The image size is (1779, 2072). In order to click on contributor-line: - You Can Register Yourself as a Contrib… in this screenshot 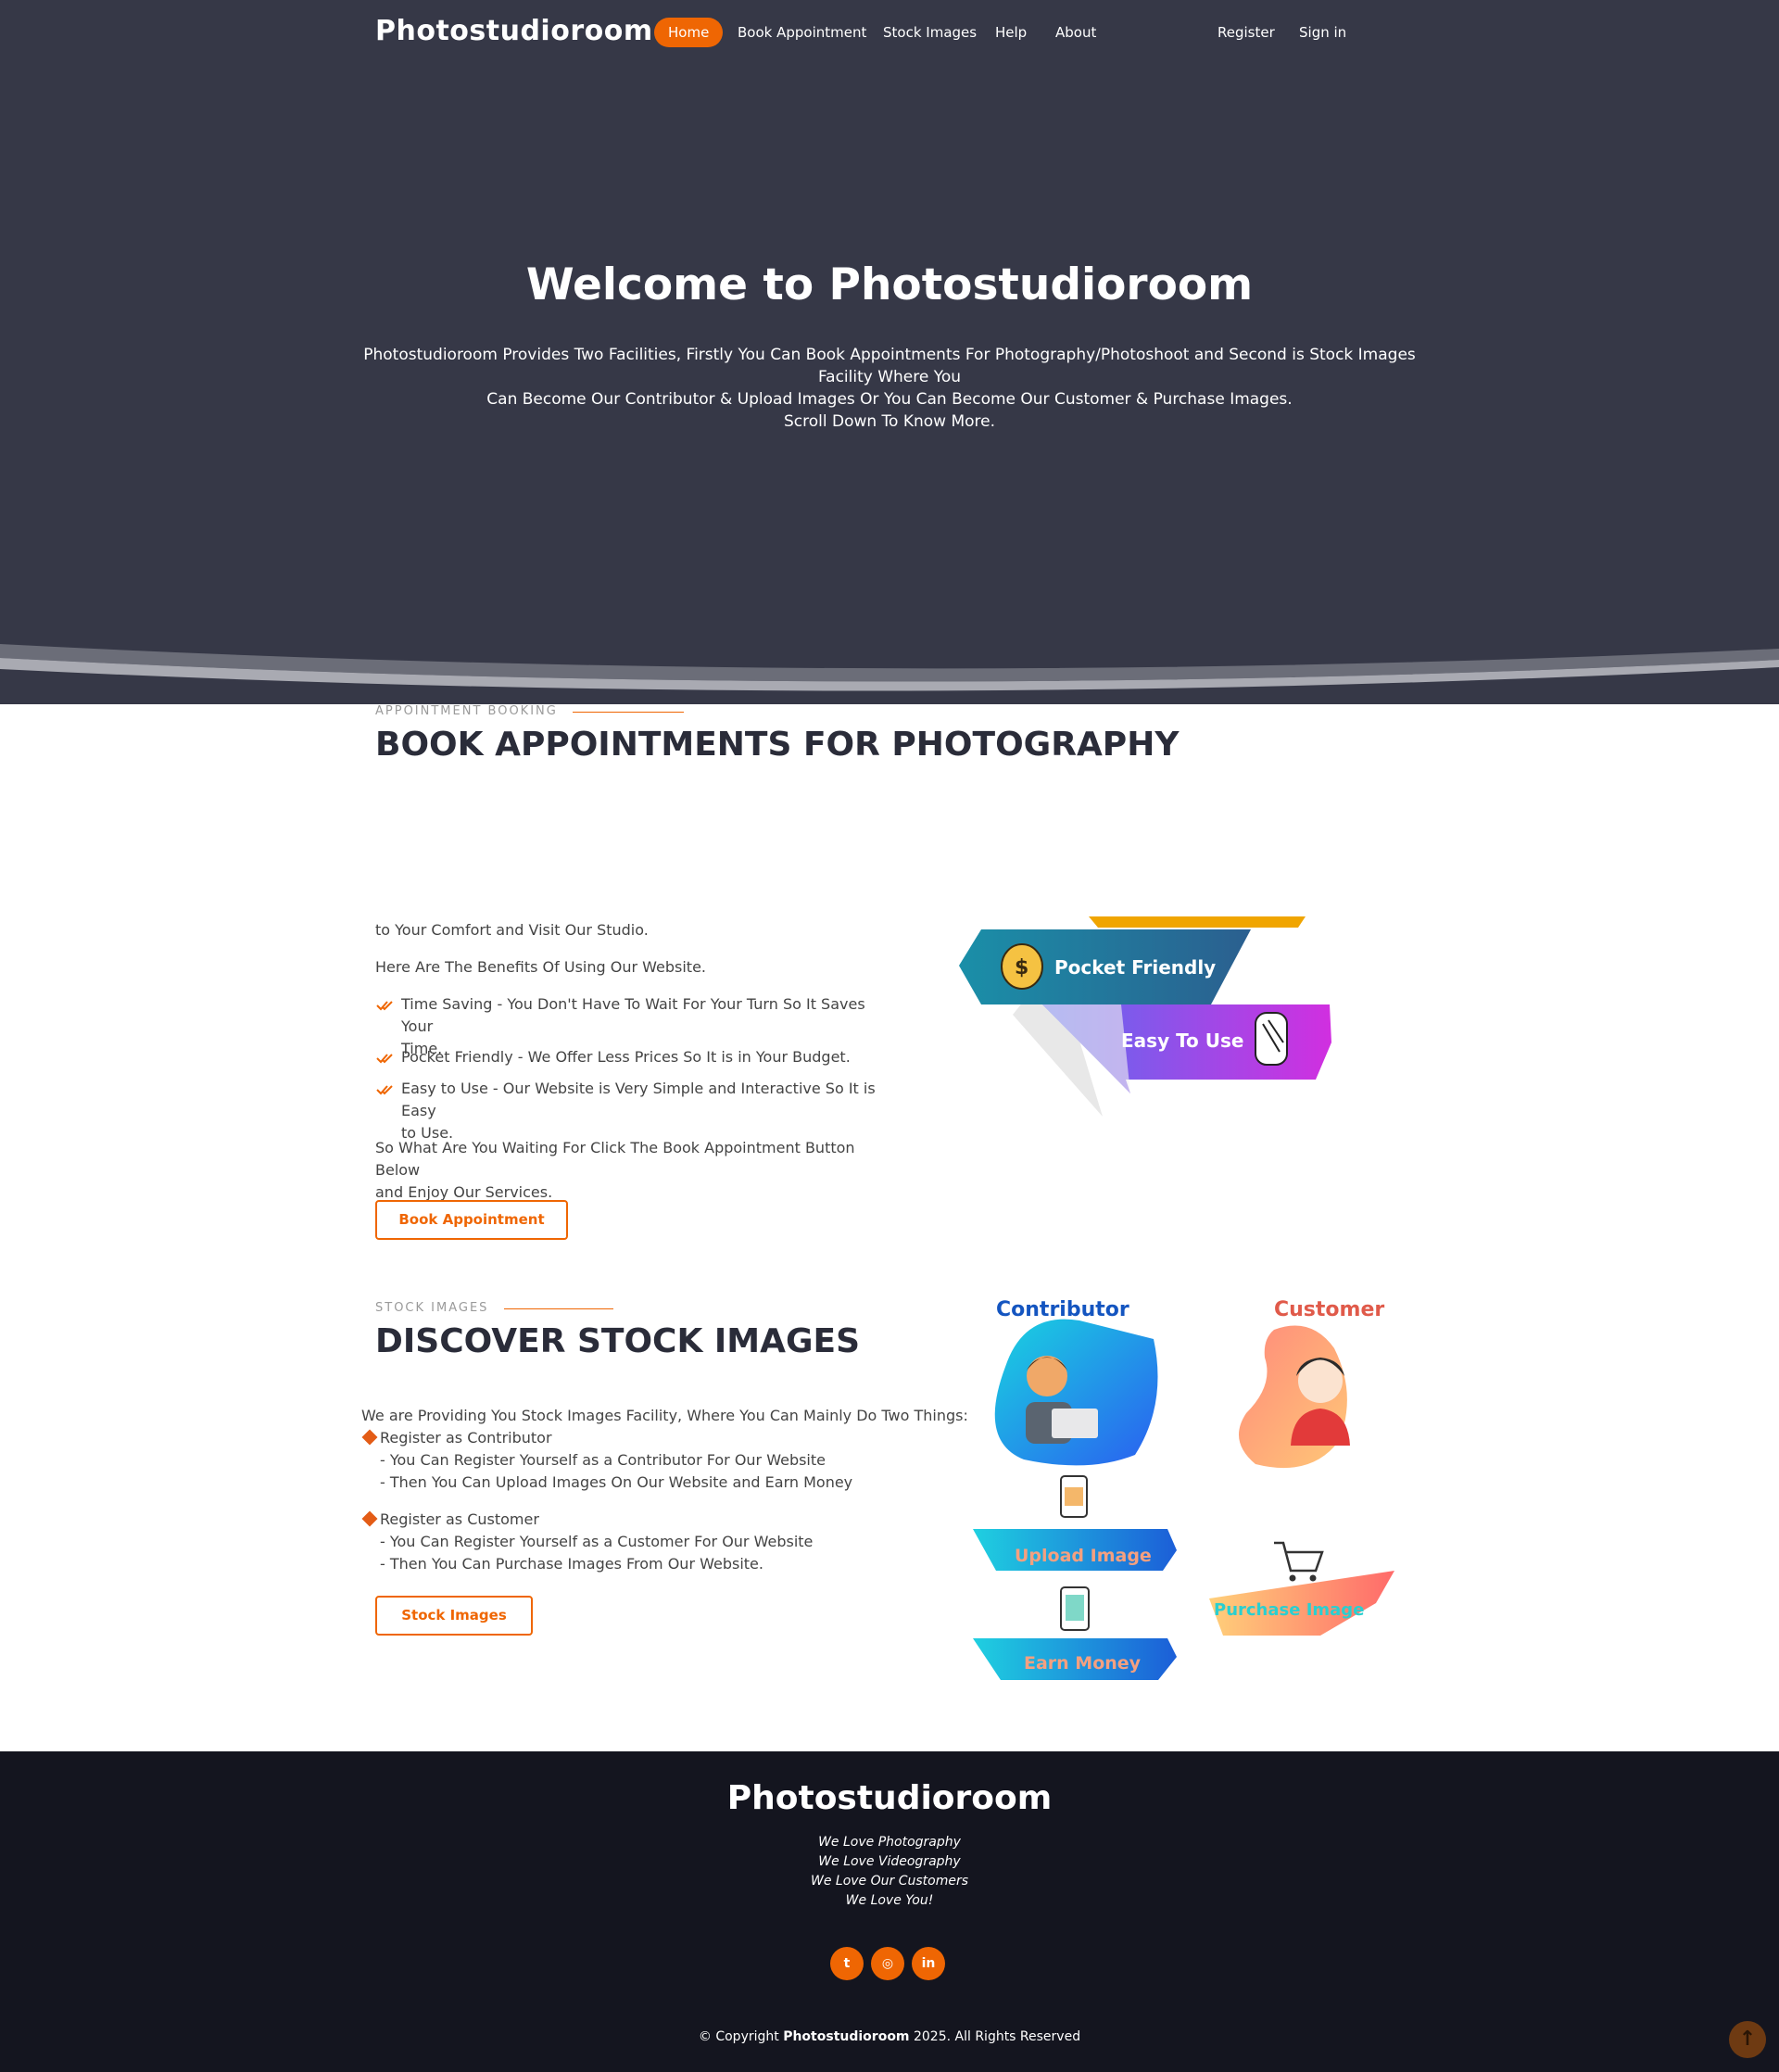, I will do `click(603, 1460)`.